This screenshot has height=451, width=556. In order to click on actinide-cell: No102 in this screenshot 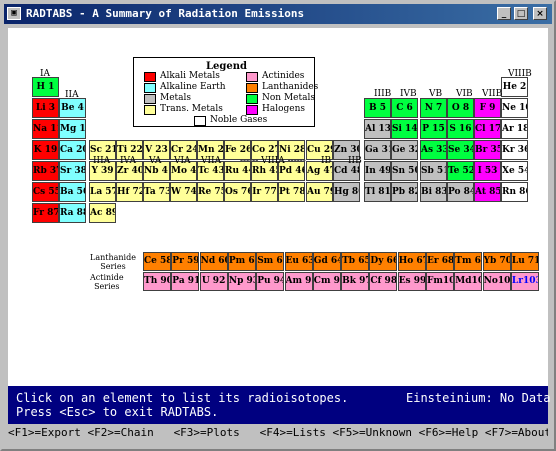, I will do `click(496, 281)`.